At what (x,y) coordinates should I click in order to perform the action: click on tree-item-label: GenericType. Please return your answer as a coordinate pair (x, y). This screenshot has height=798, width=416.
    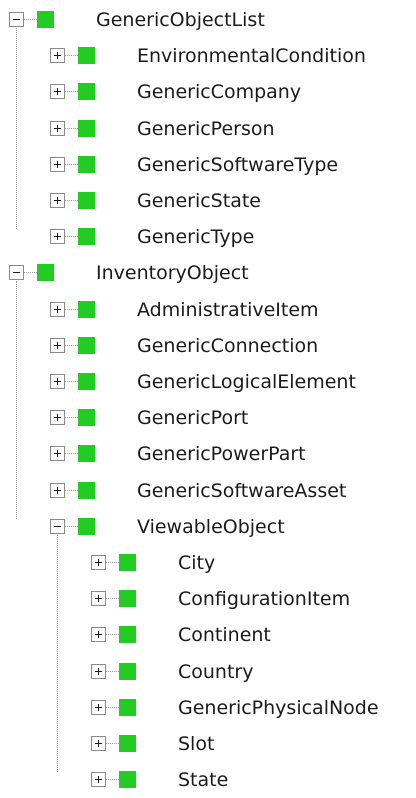
    Looking at the image, I should click on (196, 237).